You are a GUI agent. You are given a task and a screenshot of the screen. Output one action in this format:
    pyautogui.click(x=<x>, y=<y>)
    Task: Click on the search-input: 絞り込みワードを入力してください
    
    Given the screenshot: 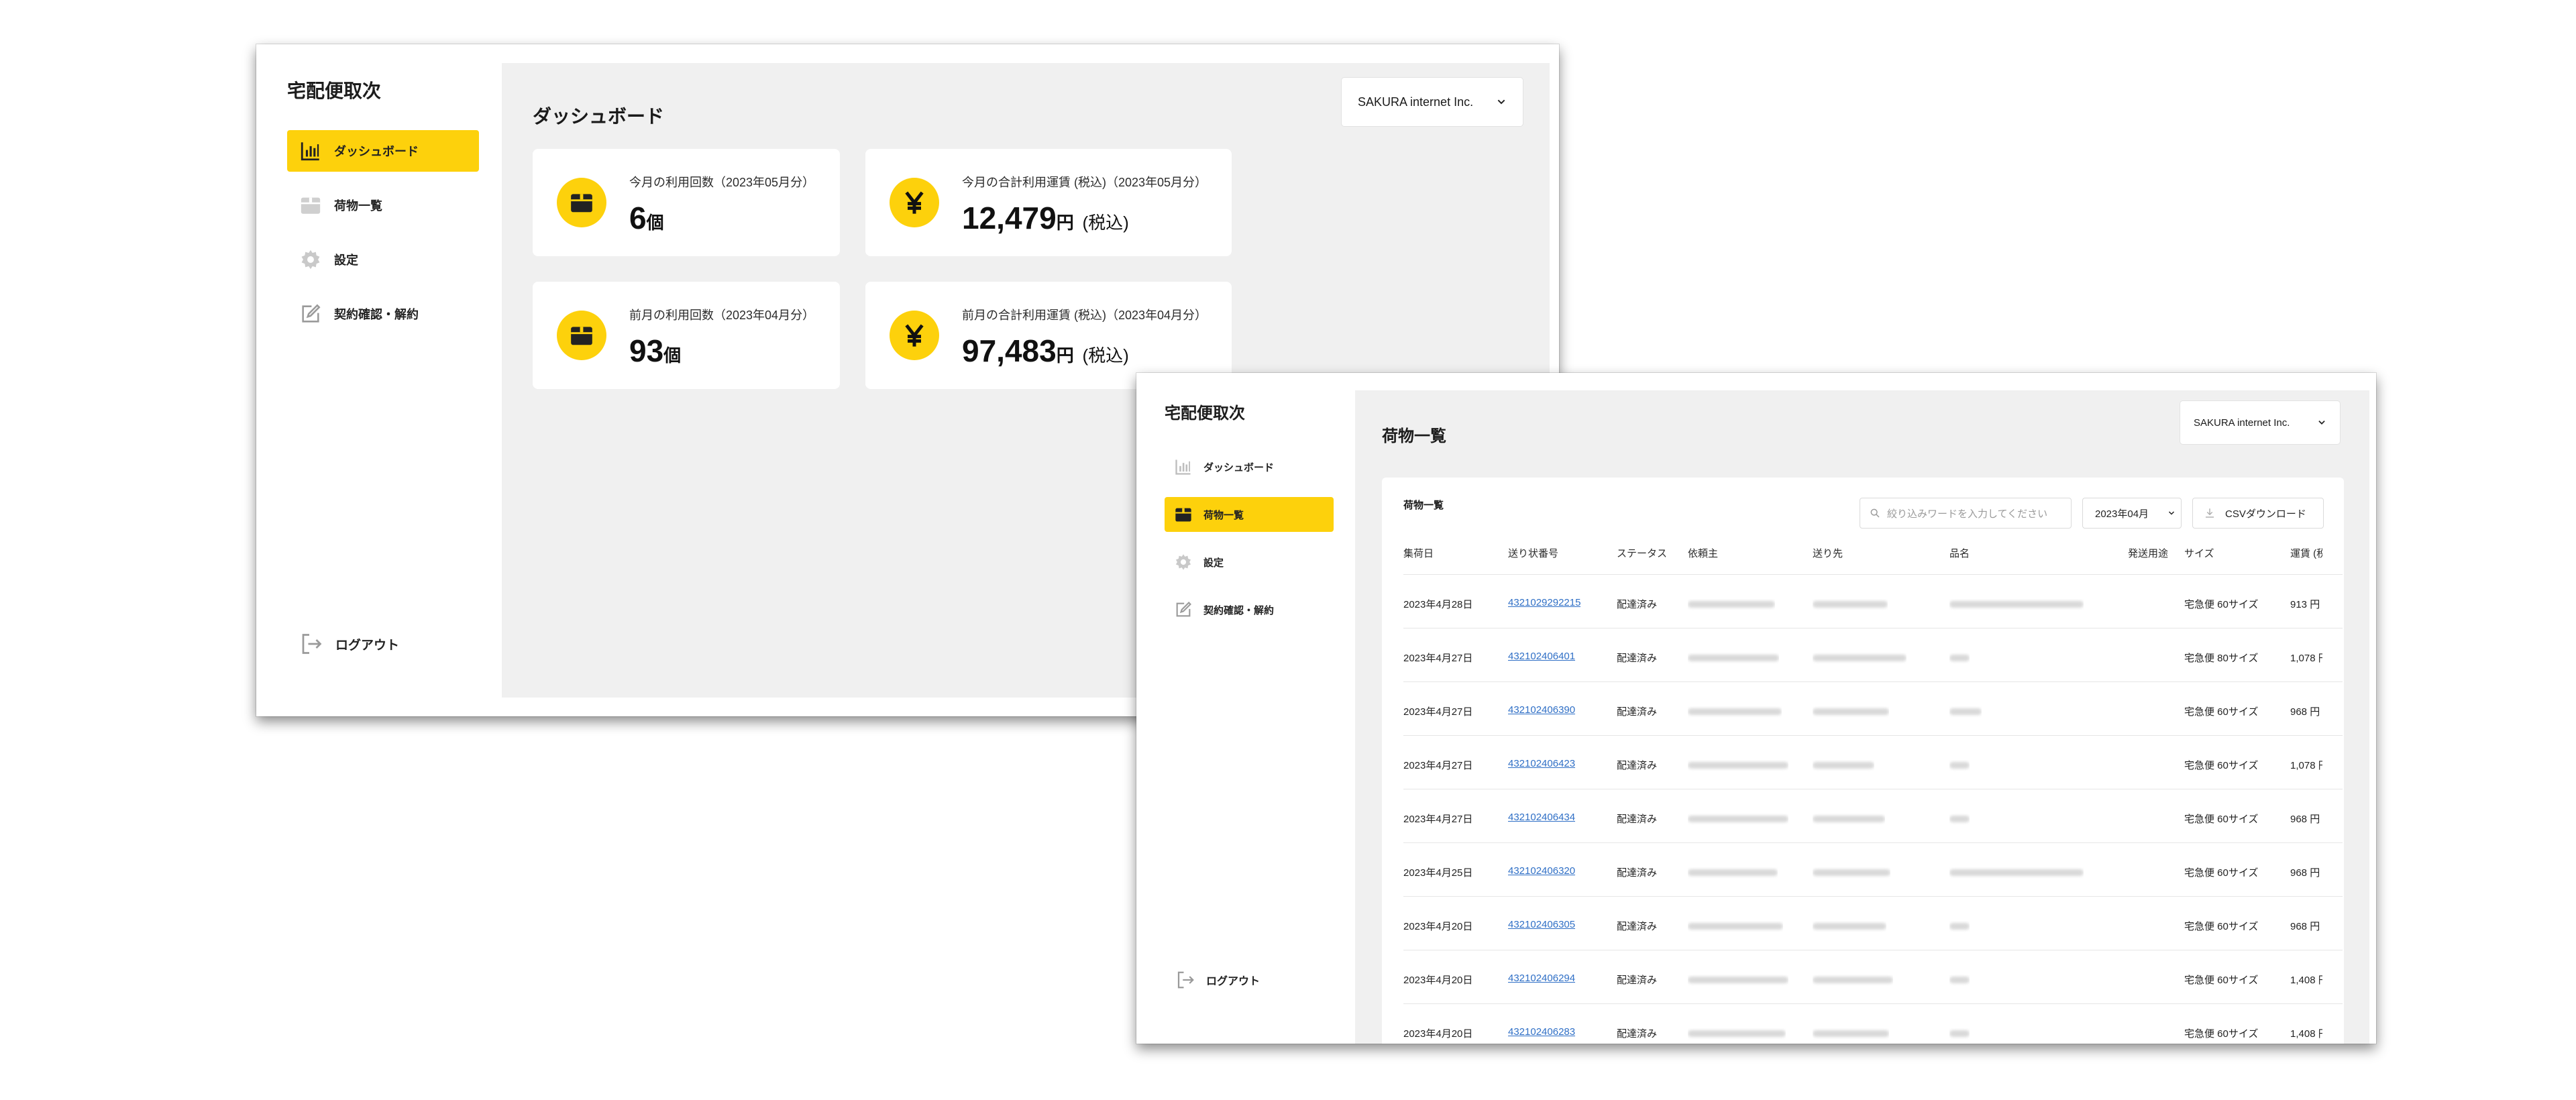 What is the action you would take?
    pyautogui.click(x=1966, y=514)
    